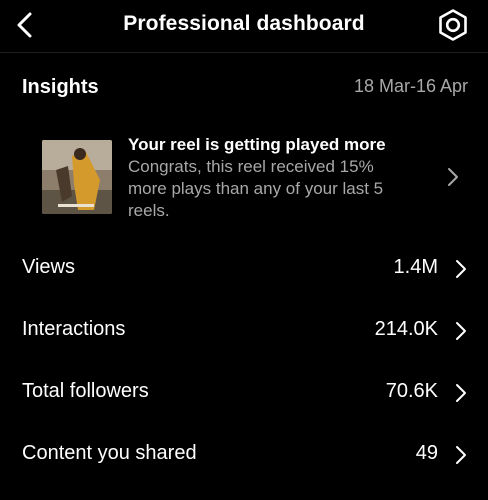  What do you see at coordinates (48, 267) in the screenshot?
I see `metric-label: Views` at bounding box center [48, 267].